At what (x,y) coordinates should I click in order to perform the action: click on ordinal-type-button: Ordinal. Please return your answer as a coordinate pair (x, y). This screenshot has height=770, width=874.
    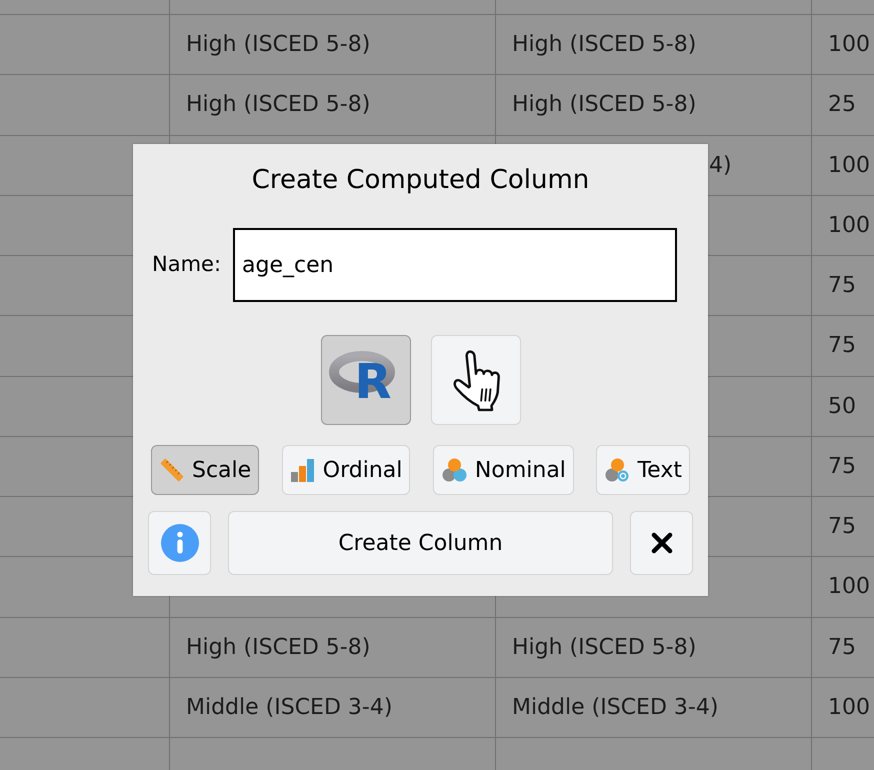
    Looking at the image, I should click on (346, 470).